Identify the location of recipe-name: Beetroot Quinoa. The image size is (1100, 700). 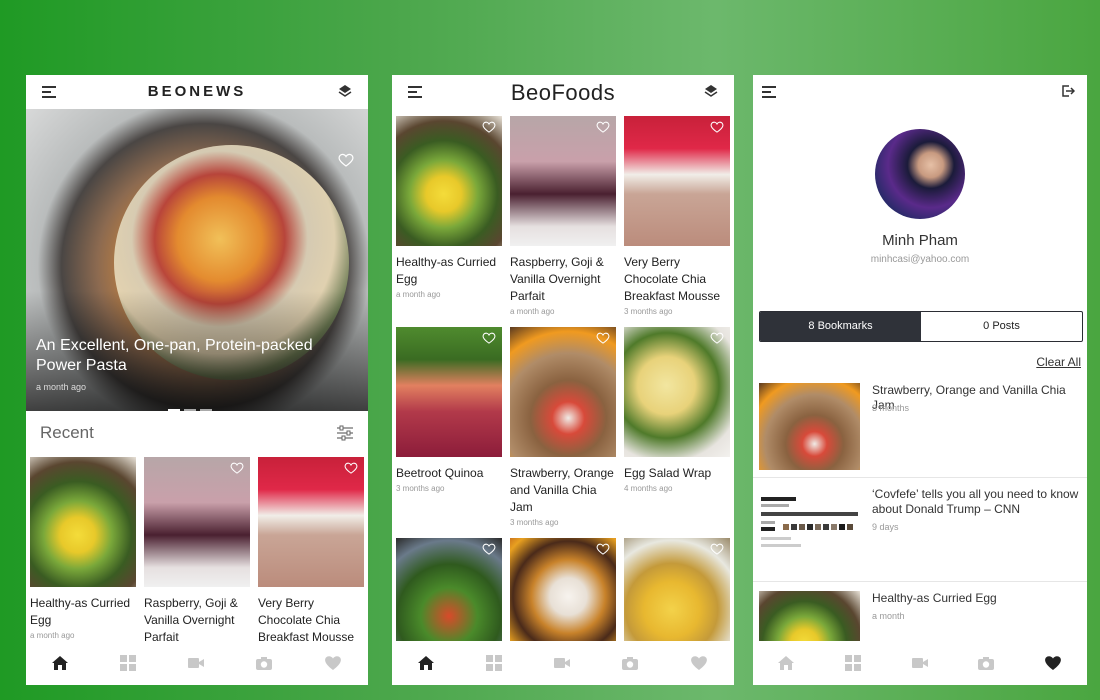
(440, 473).